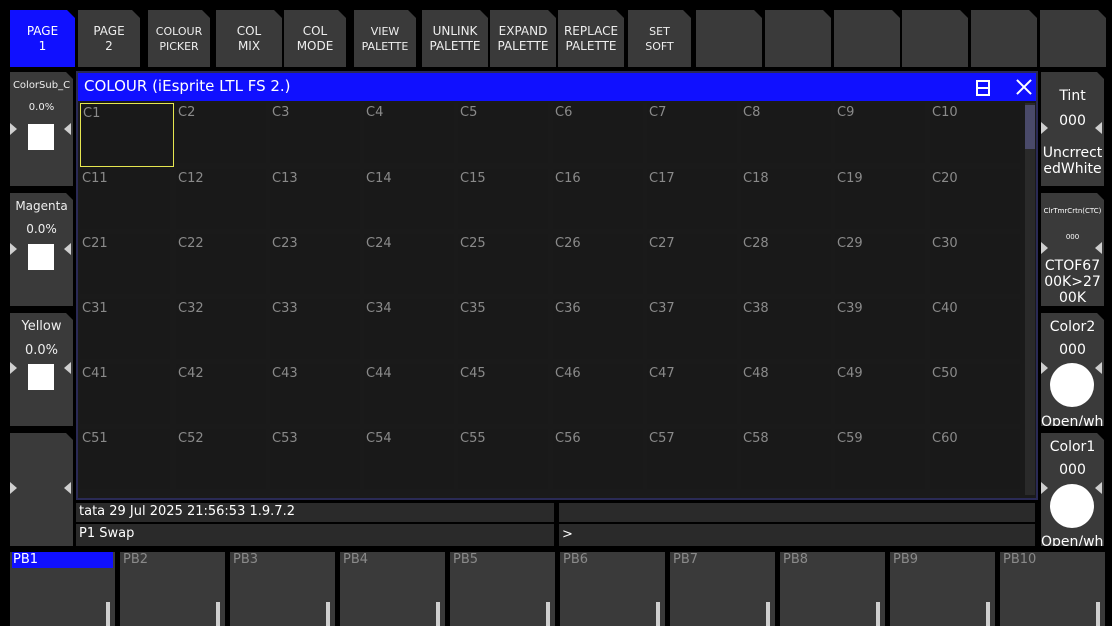 The height and width of the screenshot is (626, 1112). Describe the element at coordinates (880, 264) in the screenshot. I see `palette-cell: C29` at that location.